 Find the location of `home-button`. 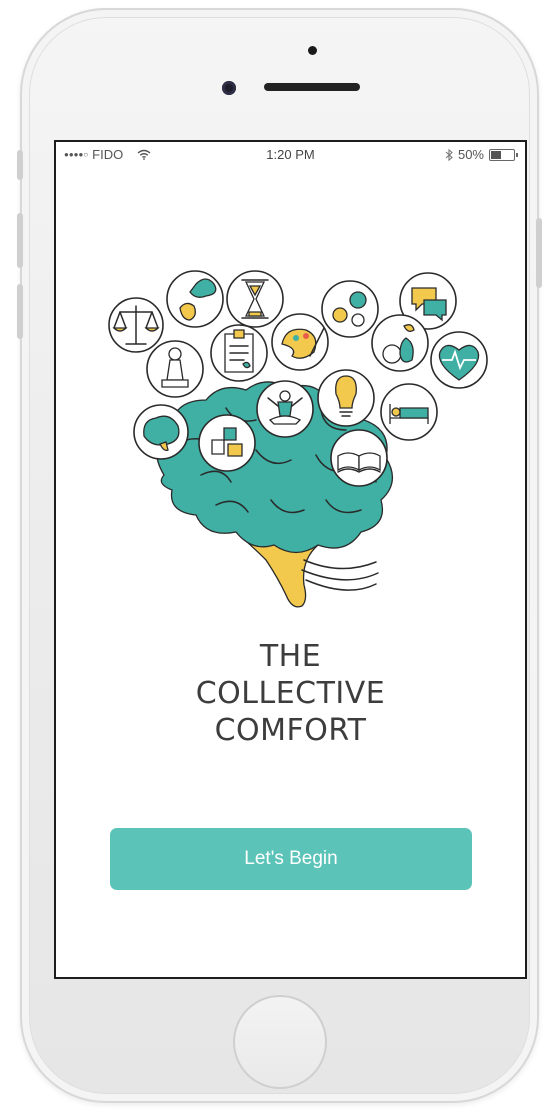

home-button is located at coordinates (280, 1042).